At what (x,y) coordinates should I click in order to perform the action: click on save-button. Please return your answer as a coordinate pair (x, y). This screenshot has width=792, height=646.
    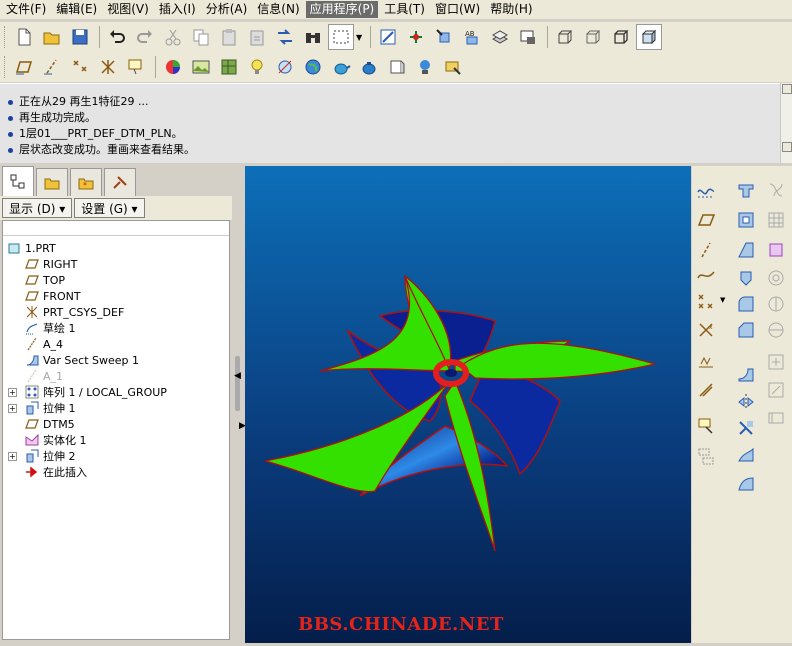
    Looking at the image, I should click on (80, 37).